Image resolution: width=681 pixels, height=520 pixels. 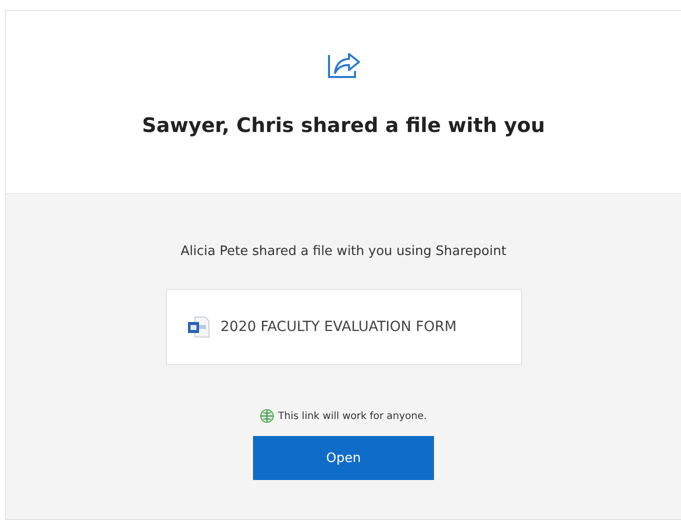 What do you see at coordinates (343, 251) in the screenshot?
I see `share-message: Alicia Pete shared a file with you using Sharepoint` at bounding box center [343, 251].